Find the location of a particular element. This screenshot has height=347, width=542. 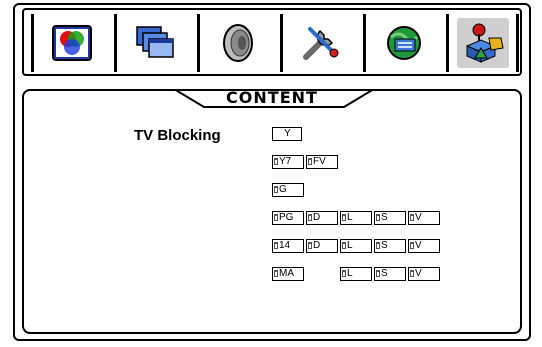

rating-y-toggle: Y is located at coordinates (287, 134).